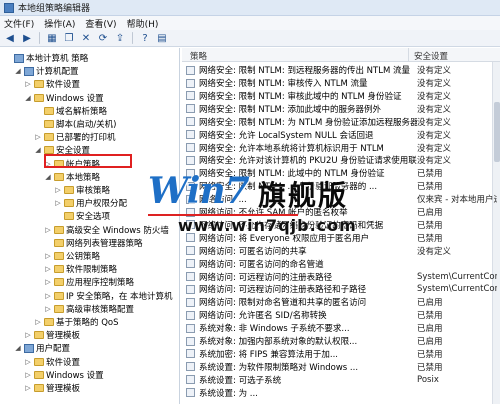  I want to click on policy-row: 网络安全: 允许 LocalSystem NULL 会话回退 没有定义, so click(341, 135).